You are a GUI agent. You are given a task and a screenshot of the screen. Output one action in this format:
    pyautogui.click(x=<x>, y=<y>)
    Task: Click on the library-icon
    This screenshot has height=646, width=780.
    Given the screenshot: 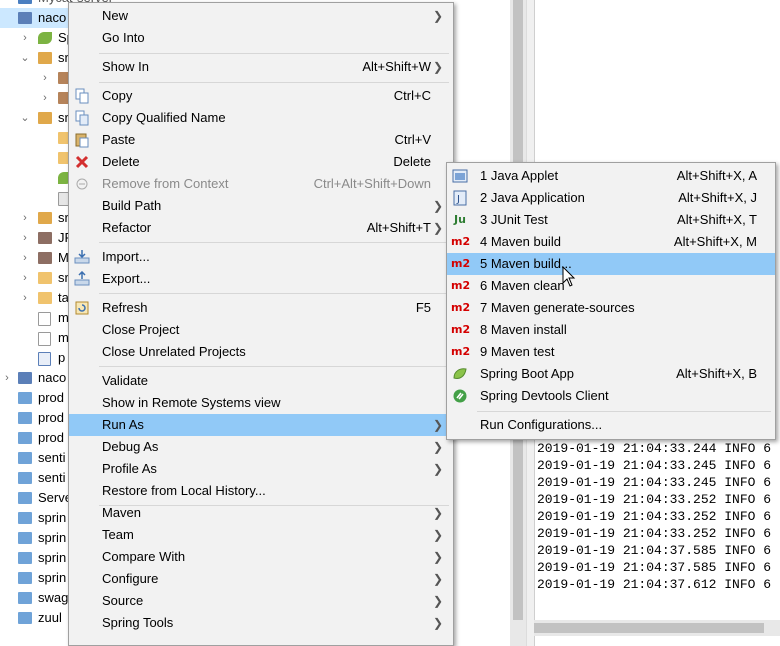 What is the action you would take?
    pyautogui.click(x=45, y=258)
    